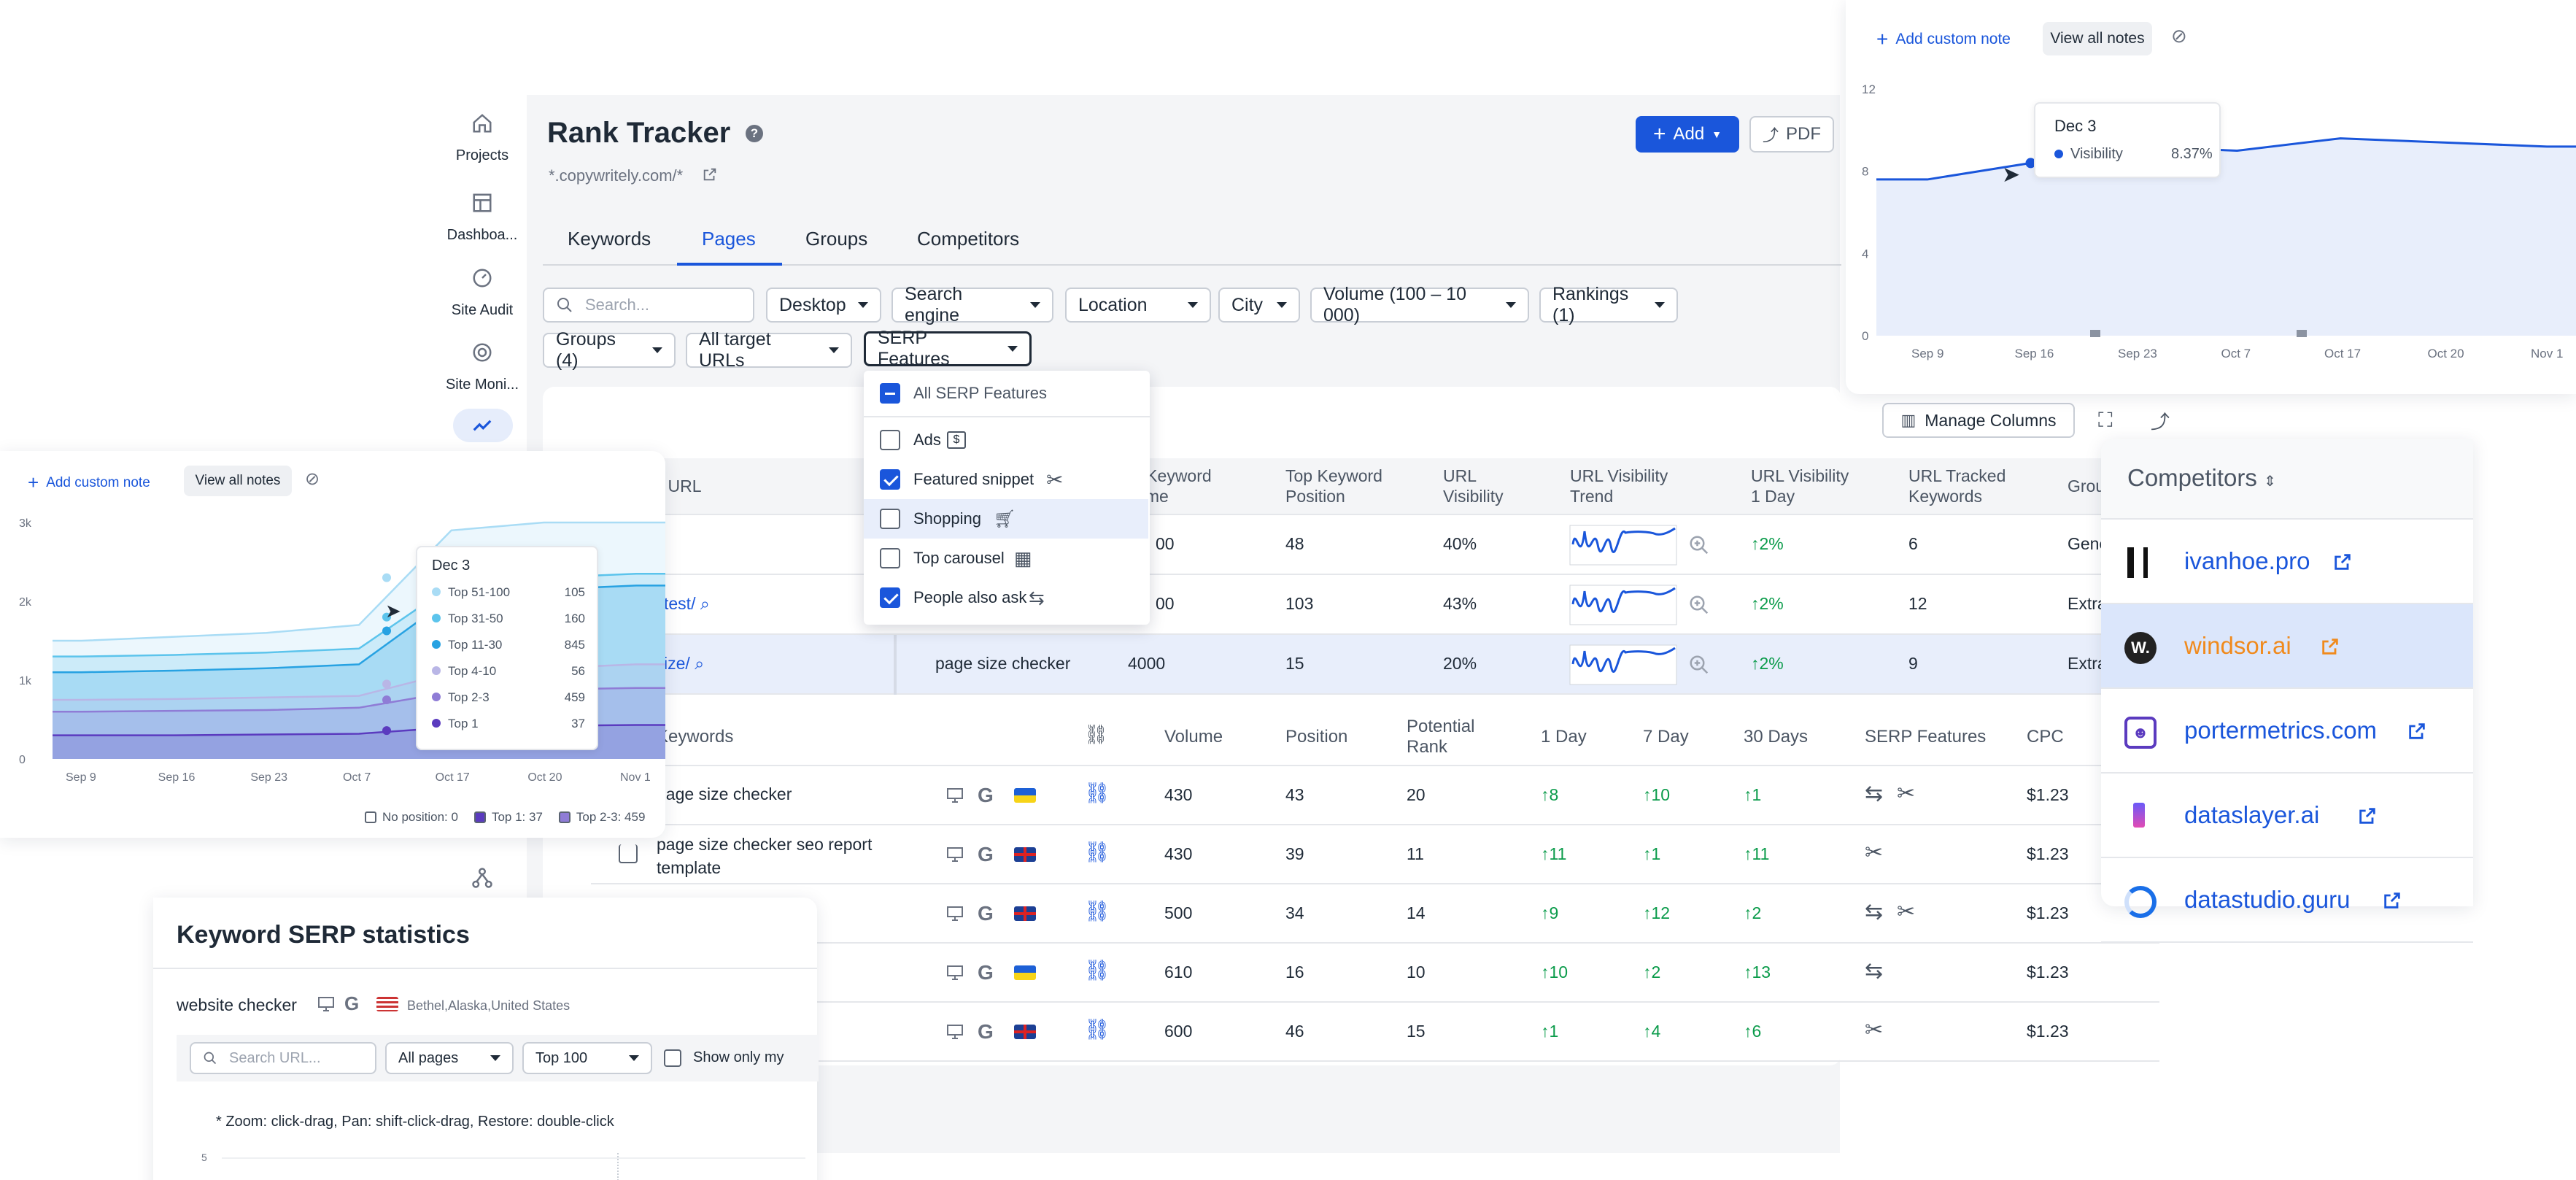 Image resolution: width=2576 pixels, height=1180 pixels. Describe the element at coordinates (1375, 914) in the screenshot. I see `table-row: G ⛓ 500 34 14 ↑9 ↑12 ↑2 ⇆ ✂ $1.23` at that location.